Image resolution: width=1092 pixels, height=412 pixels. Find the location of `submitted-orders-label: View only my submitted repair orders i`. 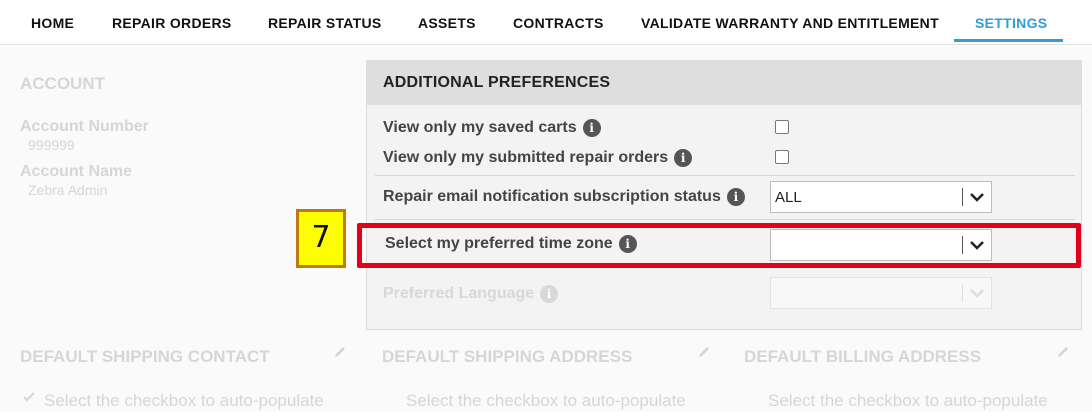

submitted-orders-label: View only my submitted repair orders i is located at coordinates (538, 158).